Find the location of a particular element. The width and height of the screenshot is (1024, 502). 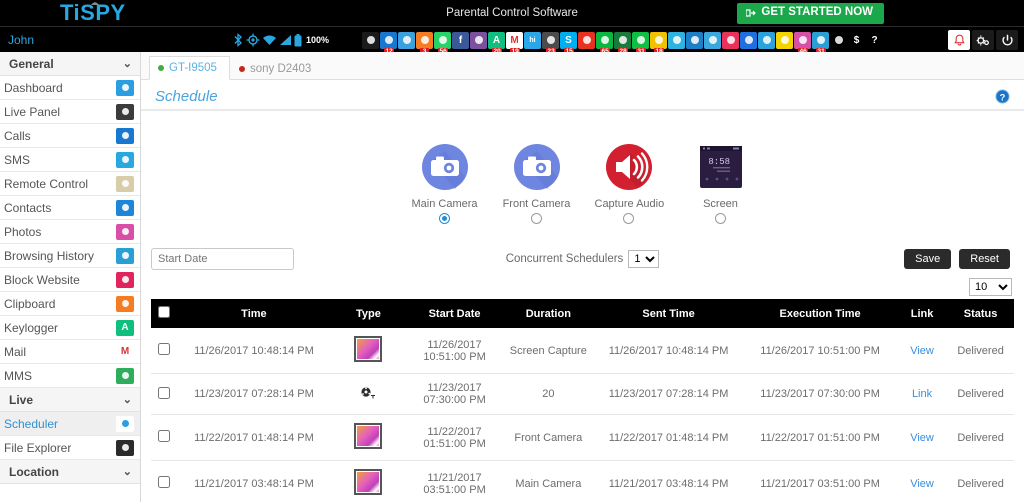

start-date-input is located at coordinates (222, 259).